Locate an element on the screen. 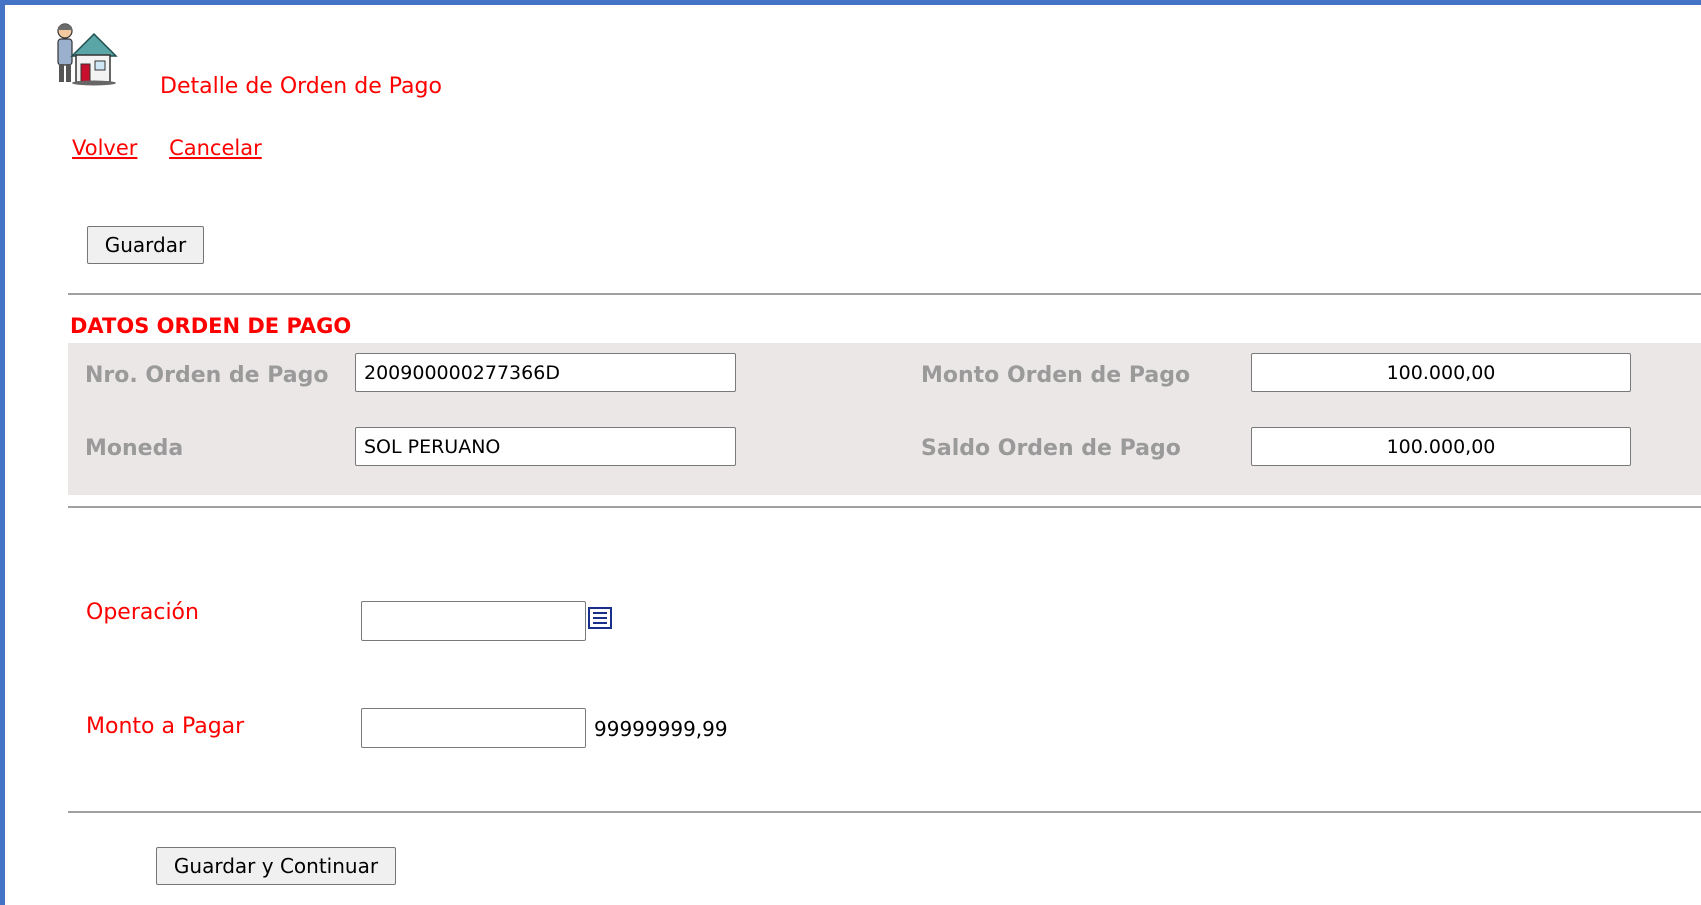  back-link: Volver is located at coordinates (104, 148).